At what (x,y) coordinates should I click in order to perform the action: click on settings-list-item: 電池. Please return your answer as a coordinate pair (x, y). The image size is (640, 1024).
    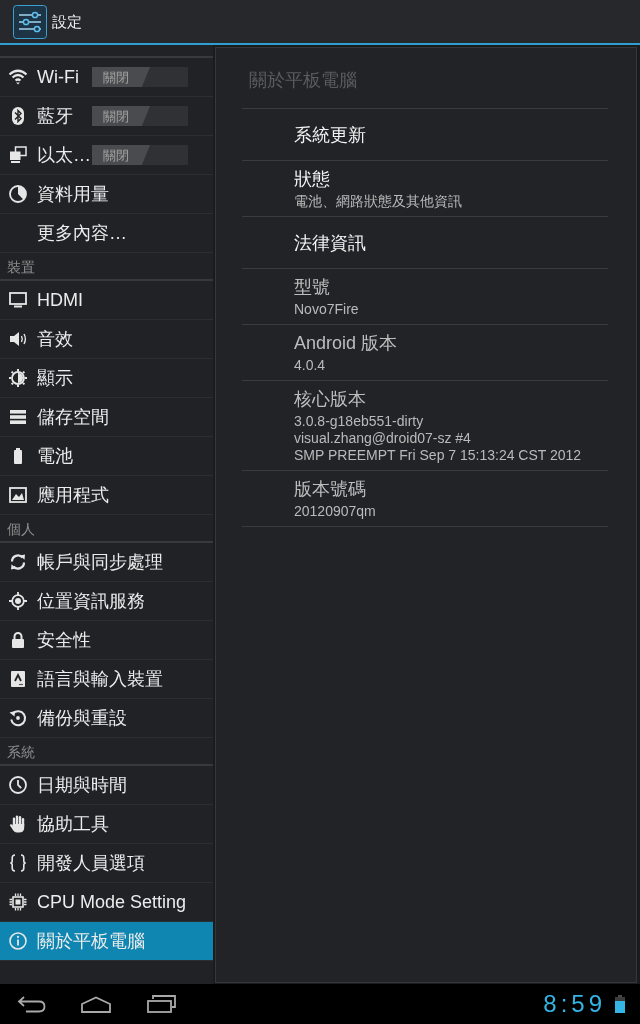
    Looking at the image, I should click on (106, 456).